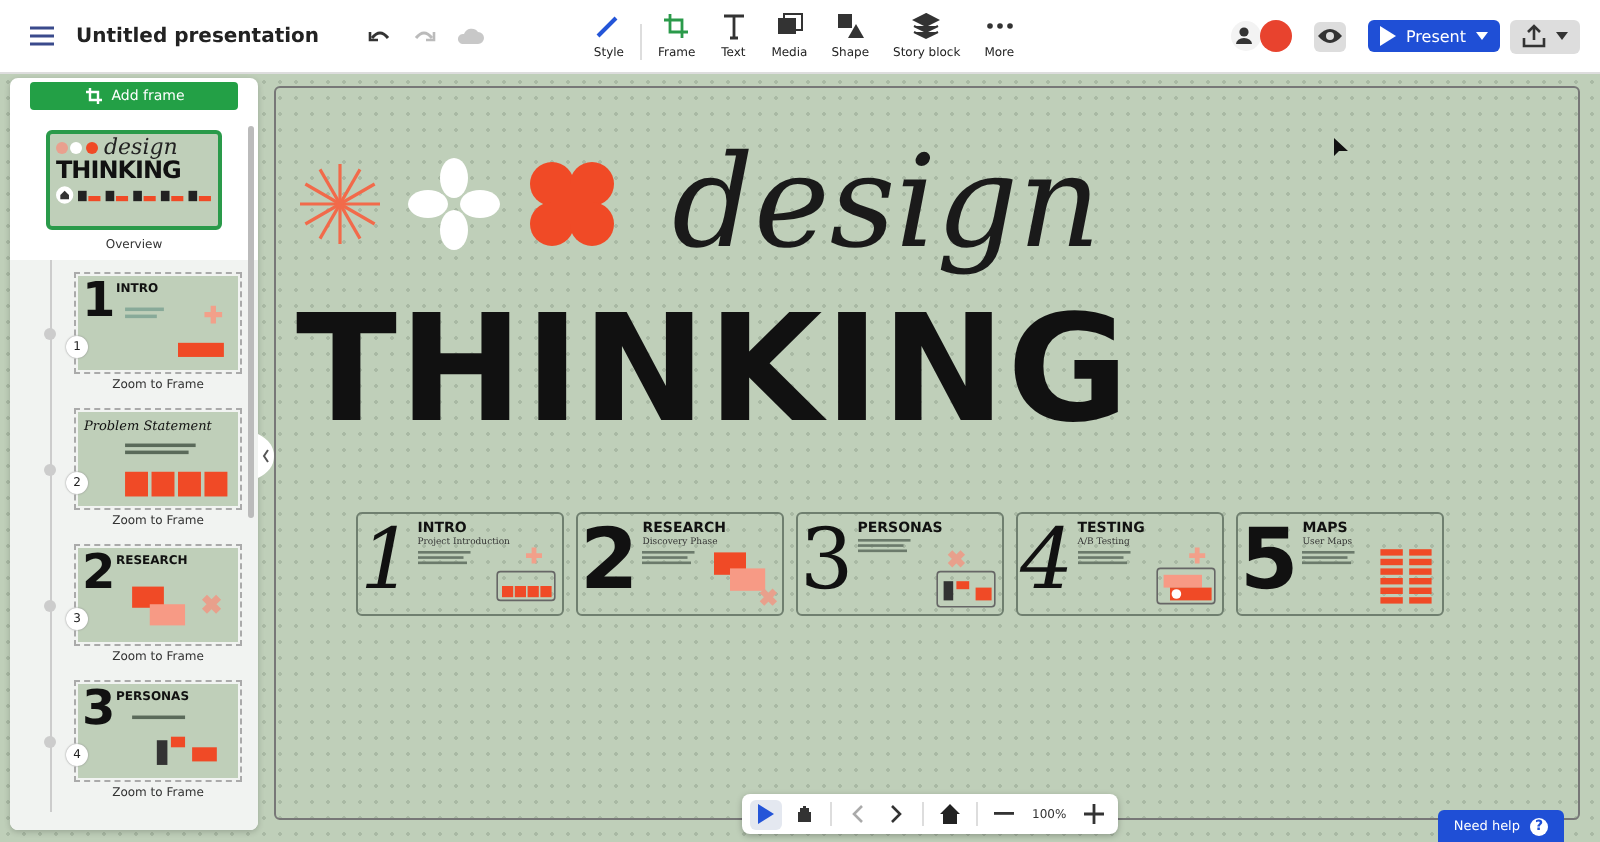 Image resolution: width=1600 pixels, height=842 pixels. What do you see at coordinates (266, 456) in the screenshot?
I see `collapse-handle-icon` at bounding box center [266, 456].